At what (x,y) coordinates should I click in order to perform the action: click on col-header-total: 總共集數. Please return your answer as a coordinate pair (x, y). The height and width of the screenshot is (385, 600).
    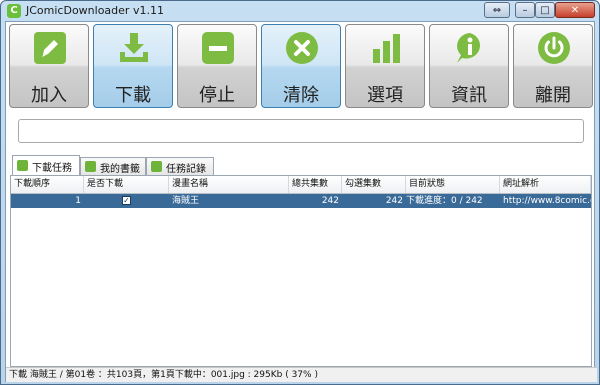
    Looking at the image, I should click on (315, 184).